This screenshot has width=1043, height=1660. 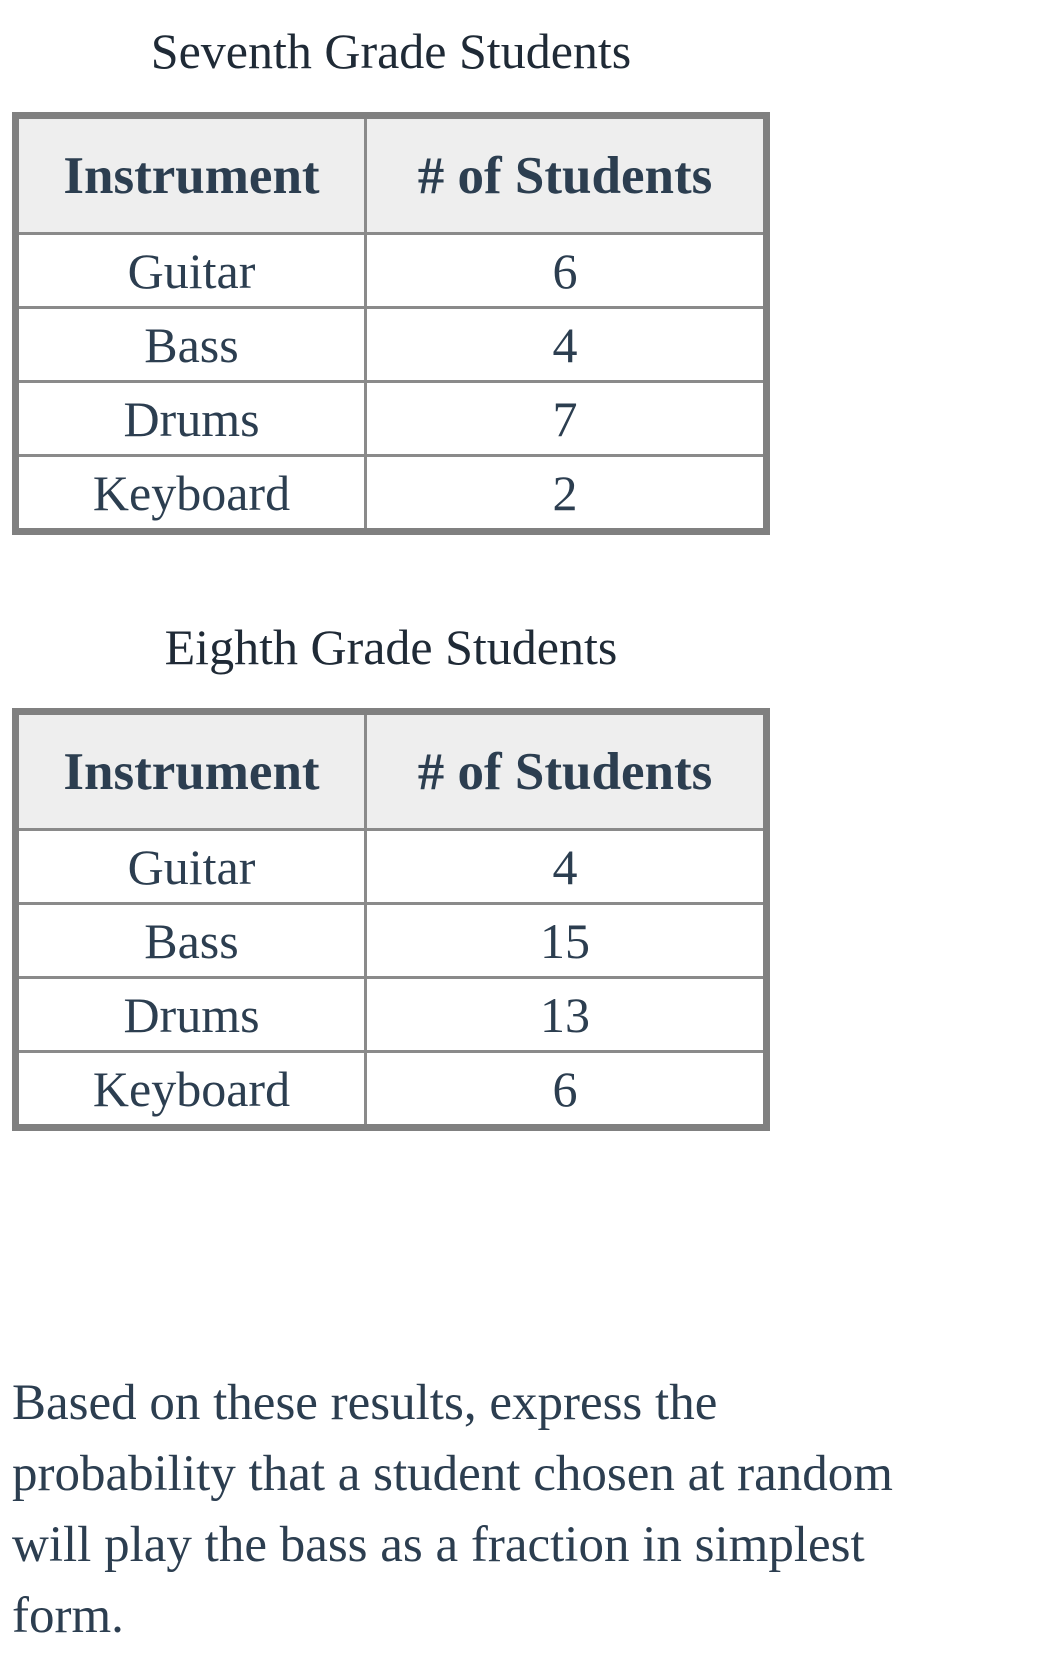 I want to click on count-cell: 7, so click(x=566, y=418).